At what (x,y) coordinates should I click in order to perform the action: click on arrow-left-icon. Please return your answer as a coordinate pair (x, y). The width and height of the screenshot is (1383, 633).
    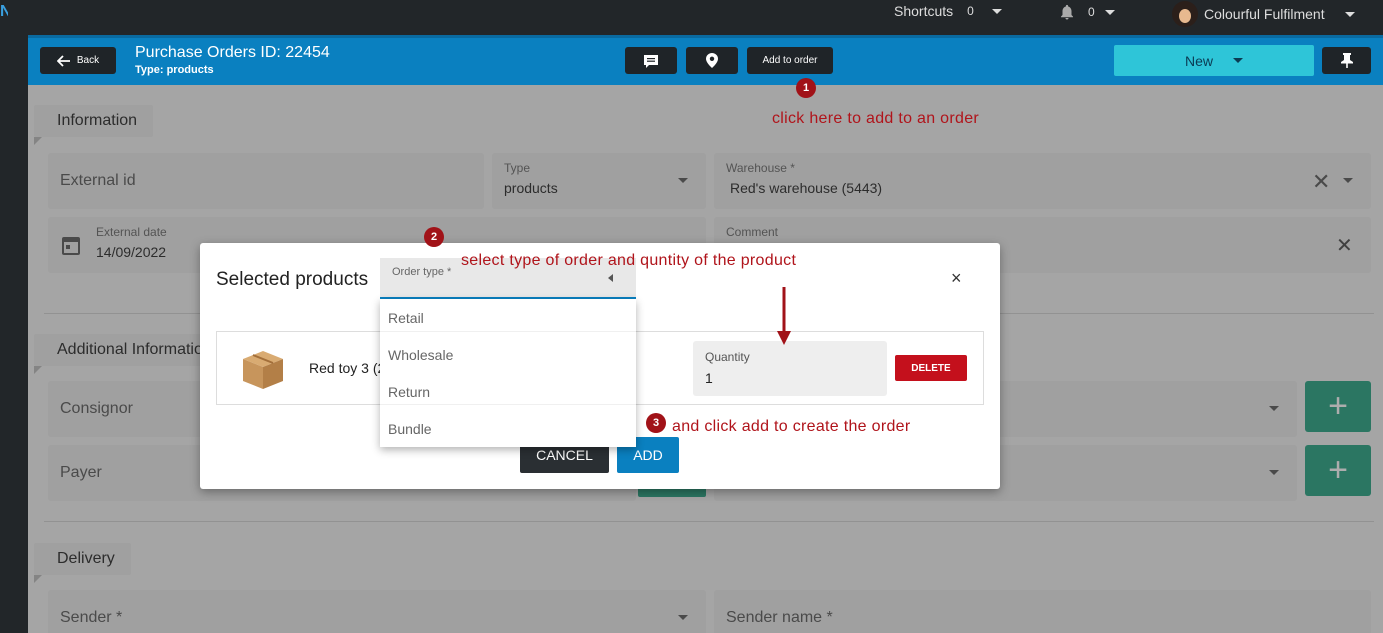
    Looking at the image, I should click on (63, 60).